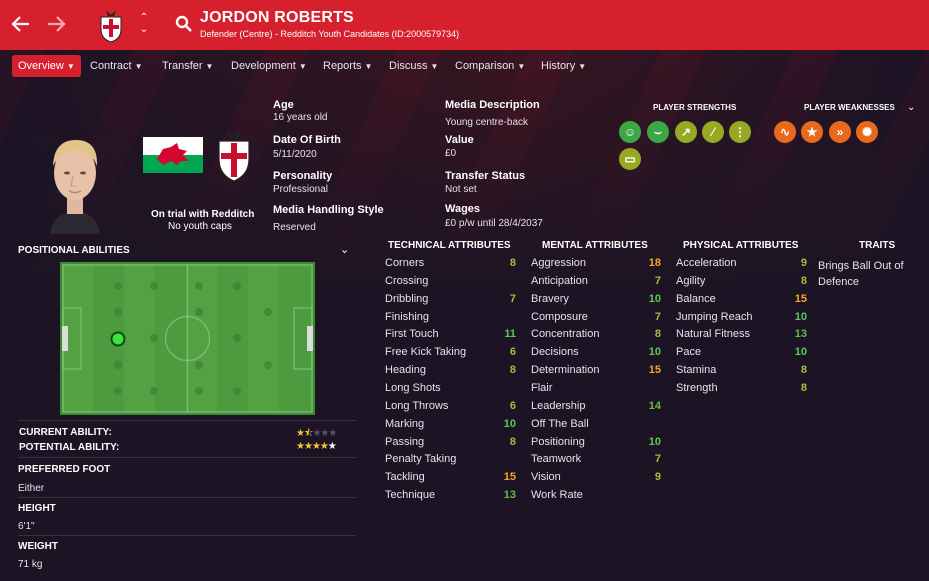  What do you see at coordinates (405, 424) in the screenshot?
I see `attribute-name: Marking` at bounding box center [405, 424].